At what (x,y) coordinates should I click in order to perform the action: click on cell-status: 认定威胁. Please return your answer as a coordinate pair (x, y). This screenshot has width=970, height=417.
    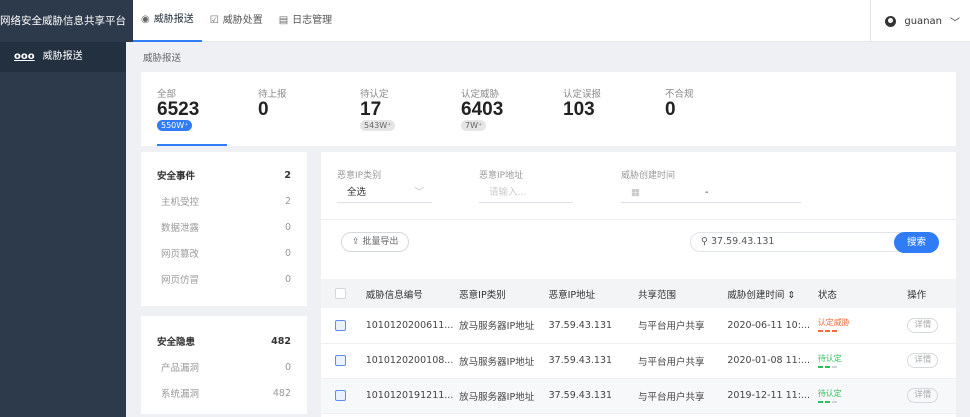
    Looking at the image, I should click on (862, 326).